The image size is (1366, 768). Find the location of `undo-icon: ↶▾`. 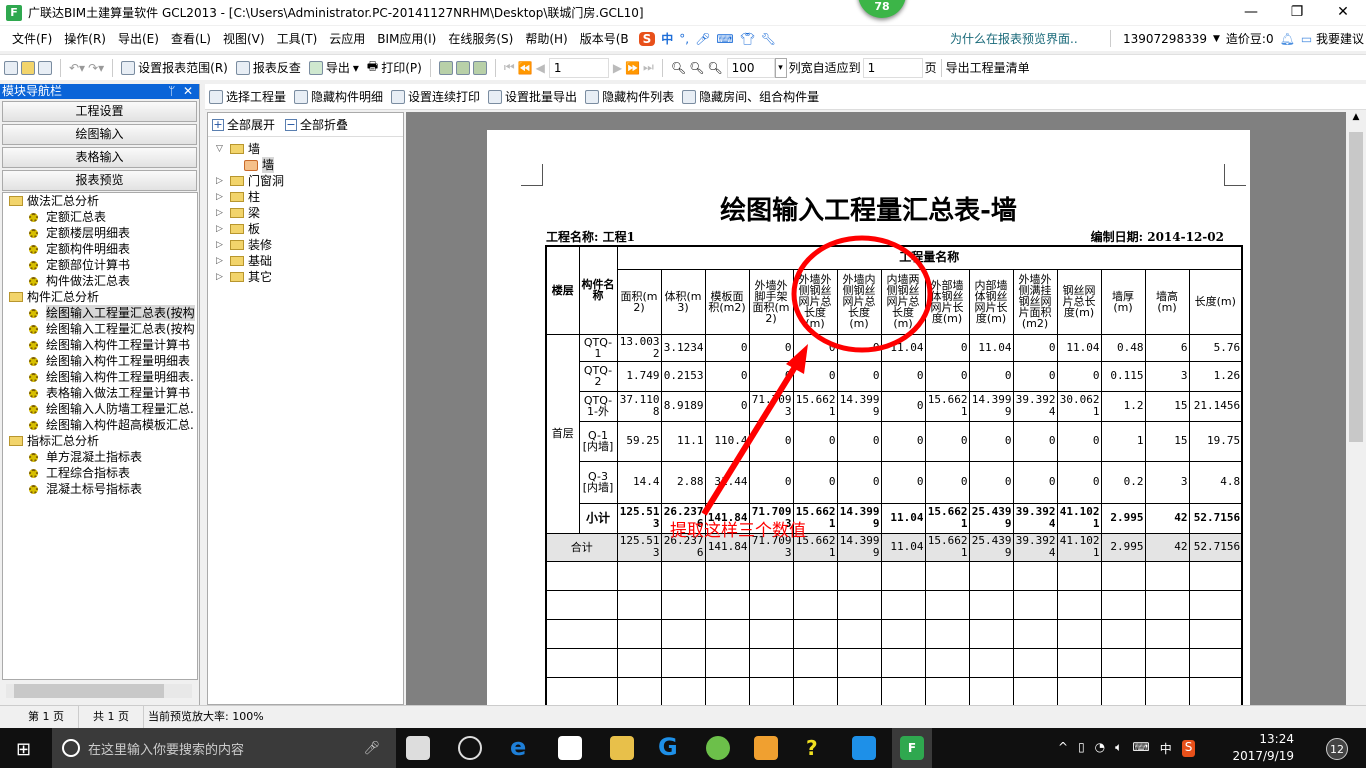

undo-icon: ↶▾ is located at coordinates (77, 68).